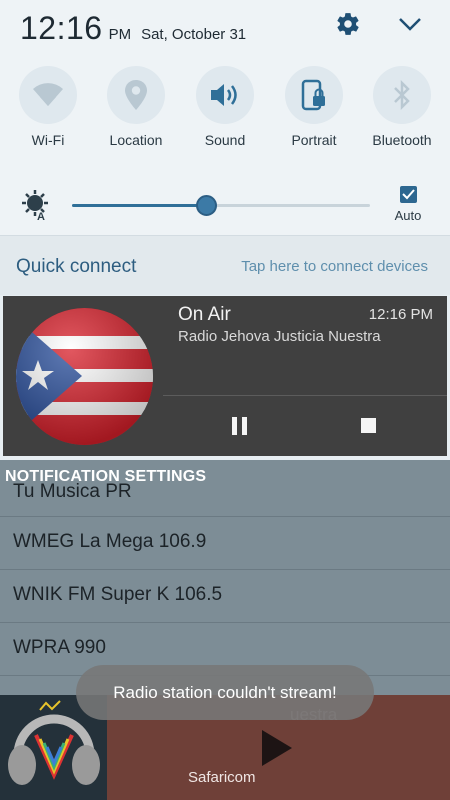 This screenshot has width=450, height=800. What do you see at coordinates (48, 95) in the screenshot?
I see `wifi-icon` at bounding box center [48, 95].